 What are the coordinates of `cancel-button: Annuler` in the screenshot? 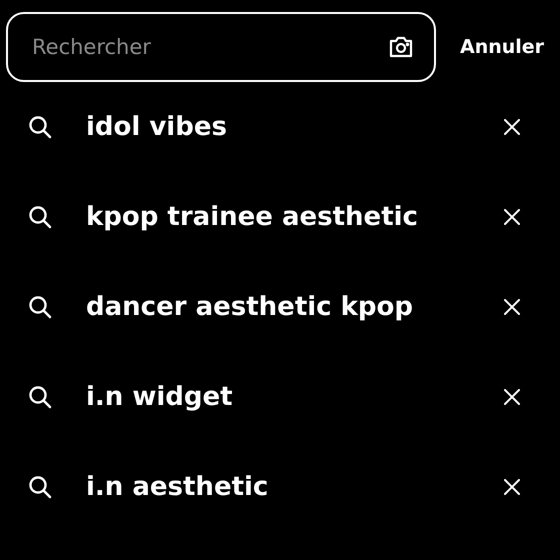 It's located at (502, 47).